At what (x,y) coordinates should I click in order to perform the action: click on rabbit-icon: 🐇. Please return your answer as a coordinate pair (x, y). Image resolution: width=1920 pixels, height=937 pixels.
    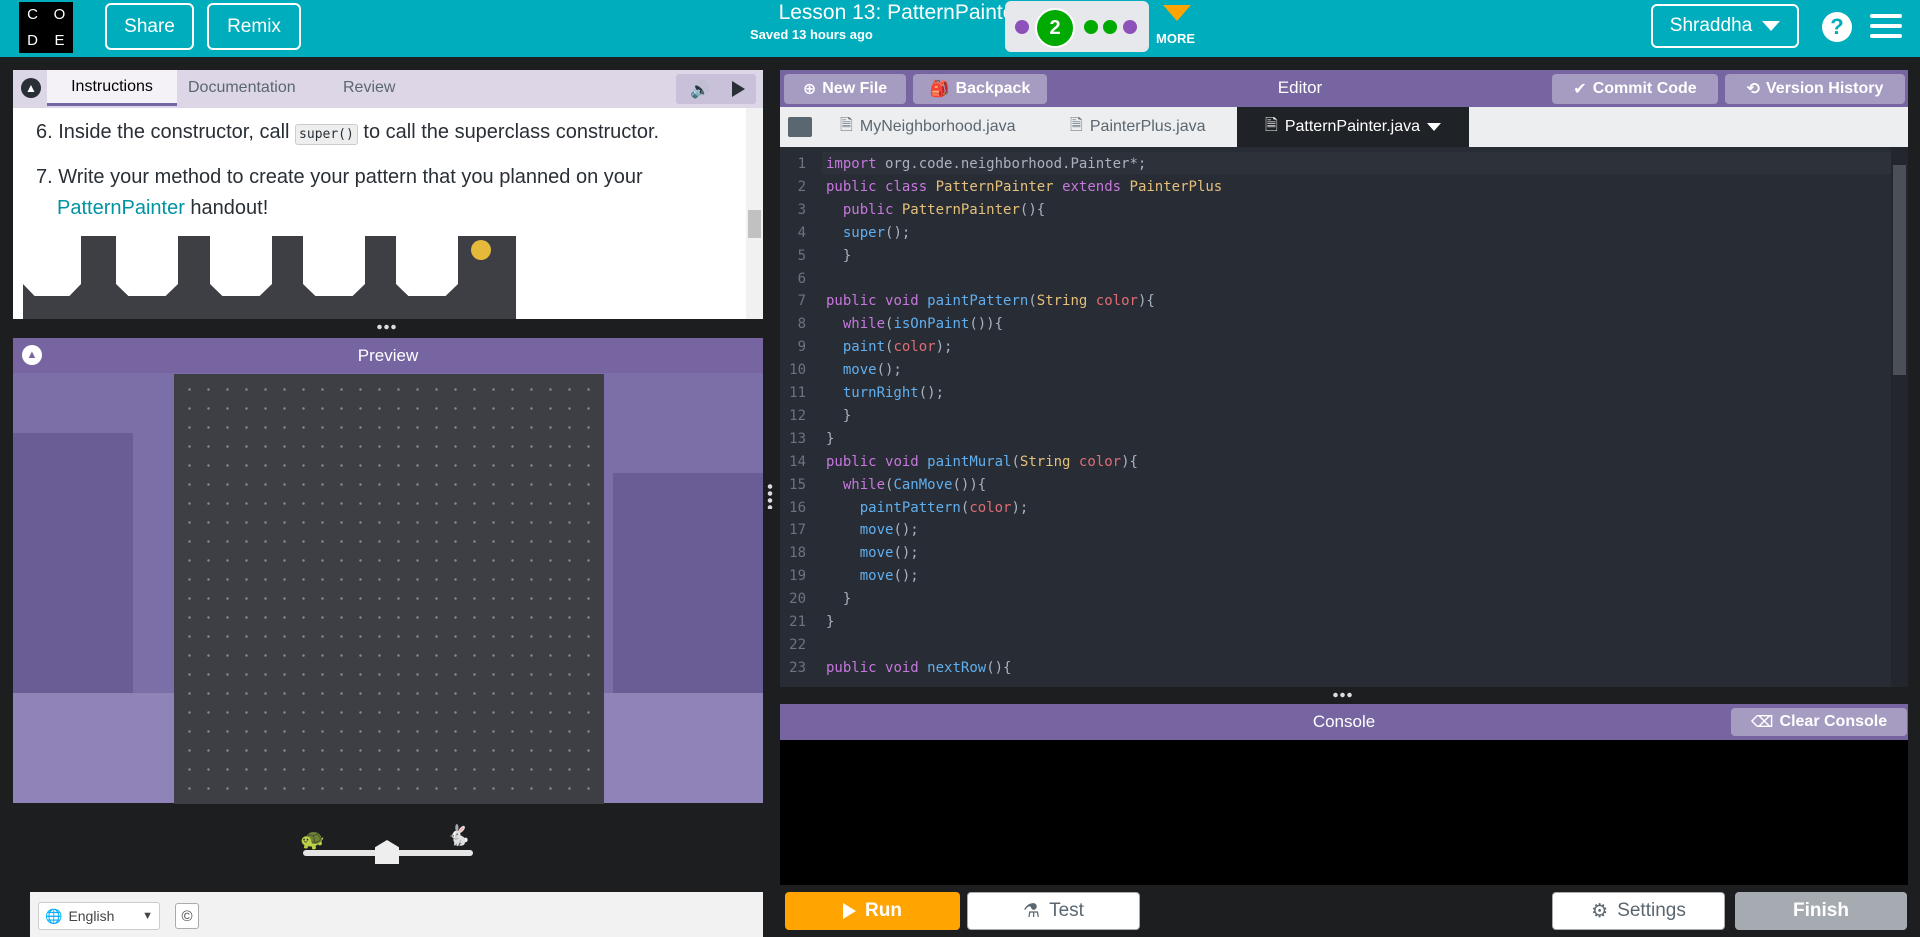
    Looking at the image, I should click on (458, 836).